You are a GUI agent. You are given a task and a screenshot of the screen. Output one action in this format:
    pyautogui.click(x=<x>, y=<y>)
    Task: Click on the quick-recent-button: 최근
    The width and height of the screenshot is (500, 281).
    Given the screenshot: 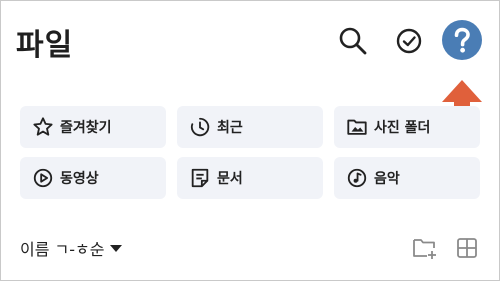 What is the action you would take?
    pyautogui.click(x=250, y=127)
    